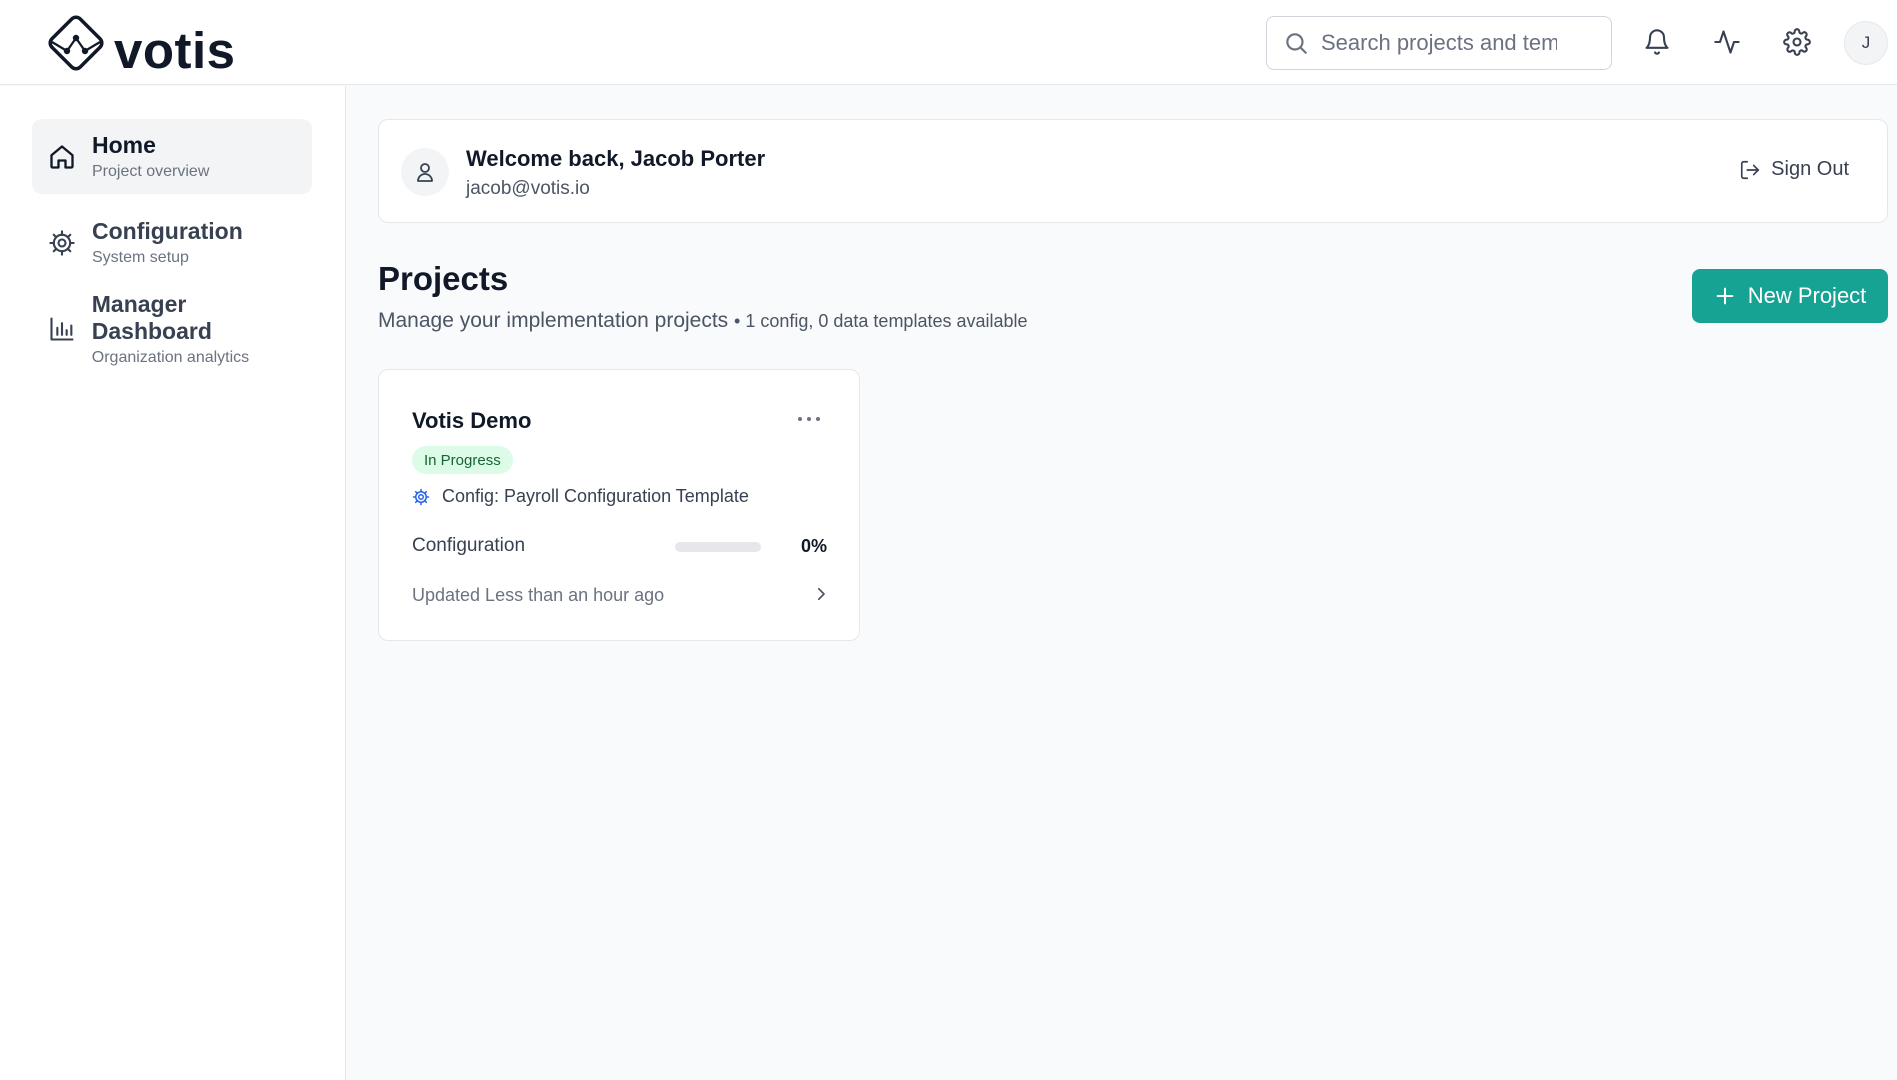 The image size is (1897, 1080). I want to click on sidebar-item-configuration: Configuration System setup, so click(172, 242).